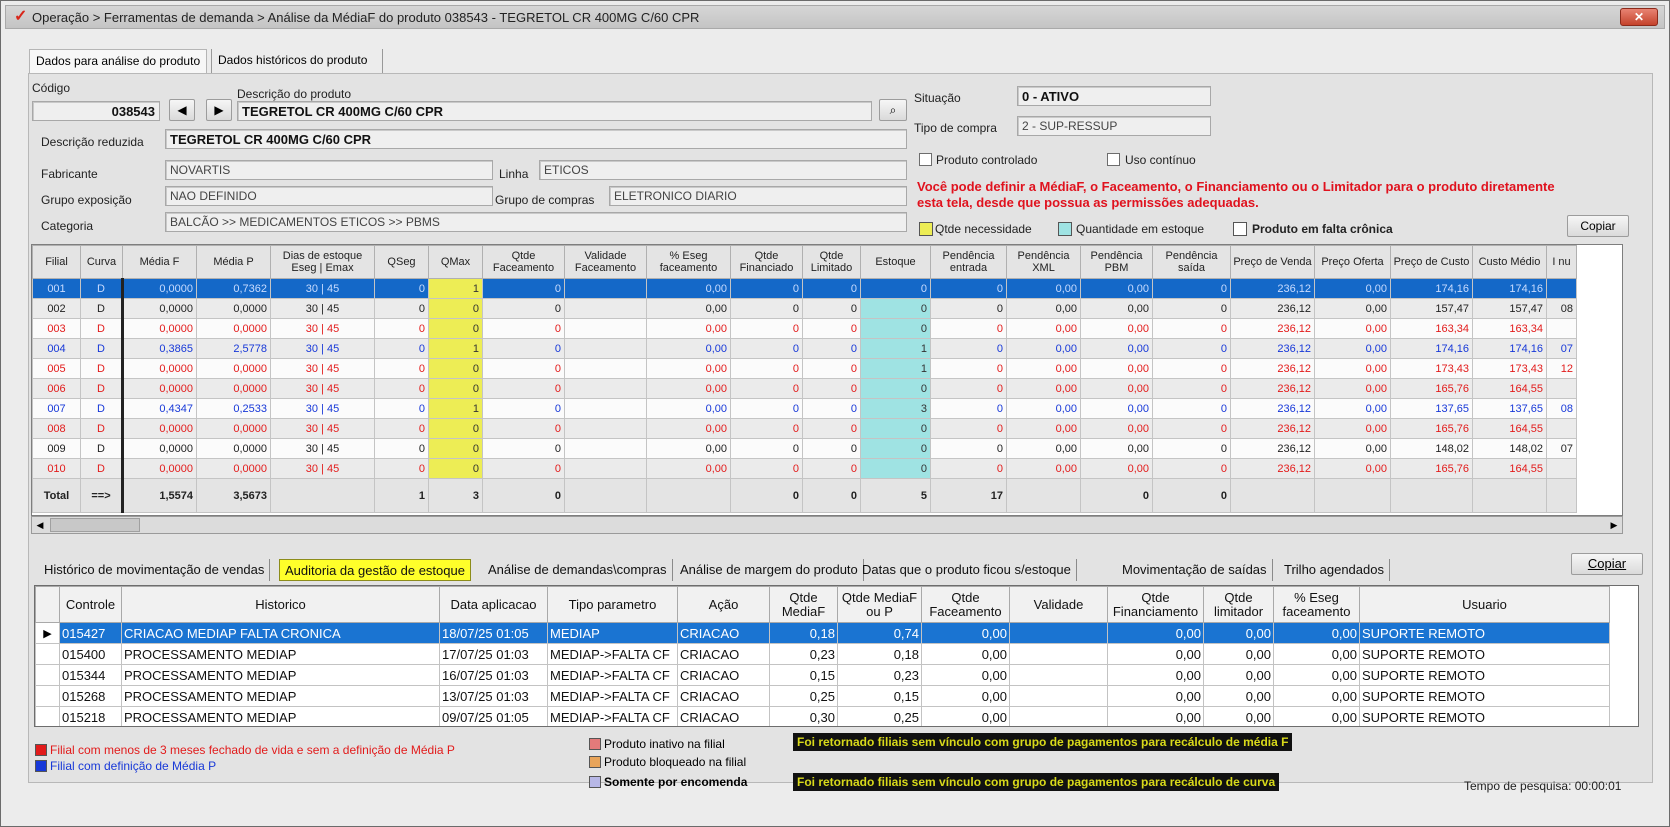 This screenshot has width=1670, height=827. What do you see at coordinates (965, 604) in the screenshot?
I see `auditoria-col-header: Qtde Faceamento` at bounding box center [965, 604].